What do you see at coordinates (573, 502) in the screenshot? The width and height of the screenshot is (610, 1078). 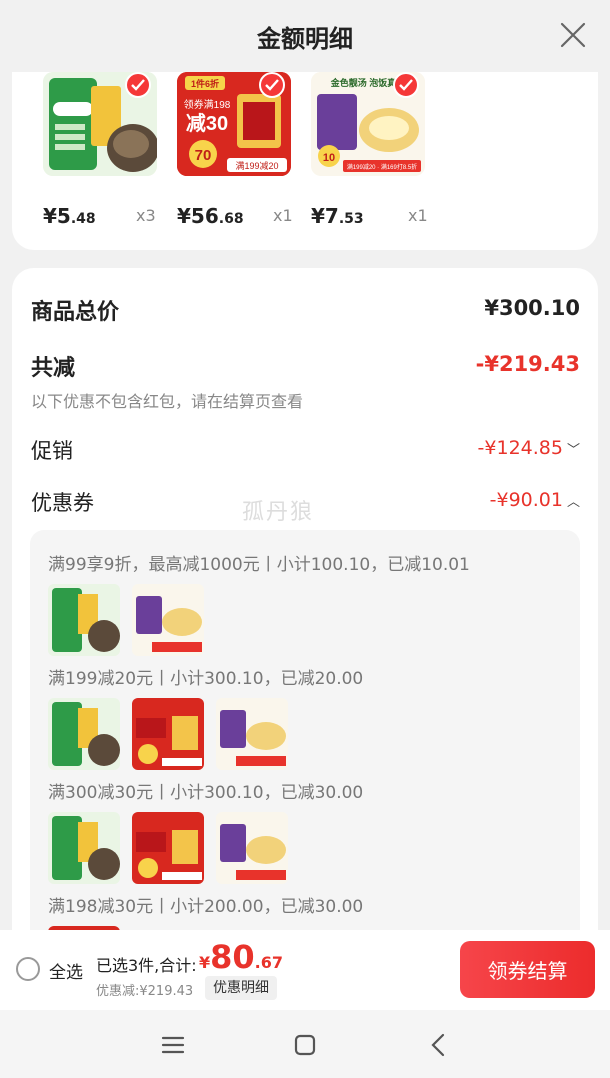 I see `chevron-up-icon: ︿` at bounding box center [573, 502].